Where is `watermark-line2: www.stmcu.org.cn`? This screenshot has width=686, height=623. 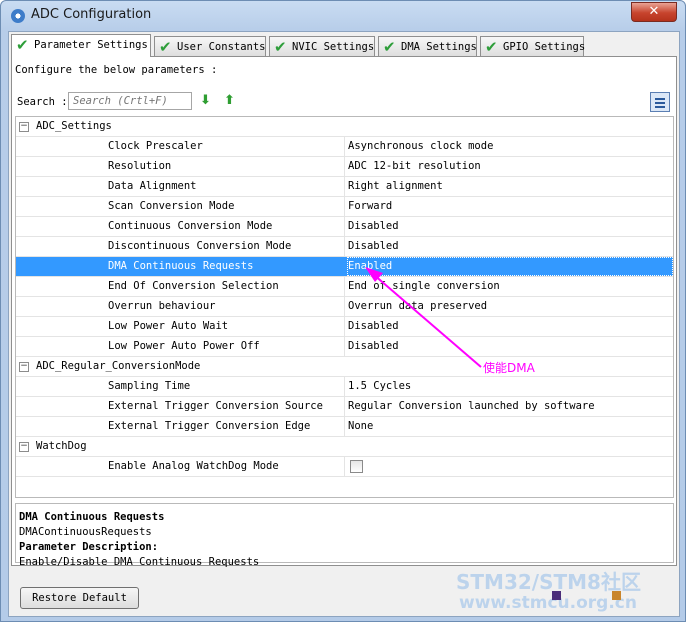 watermark-line2: www.stmcu.org.cn is located at coordinates (548, 603).